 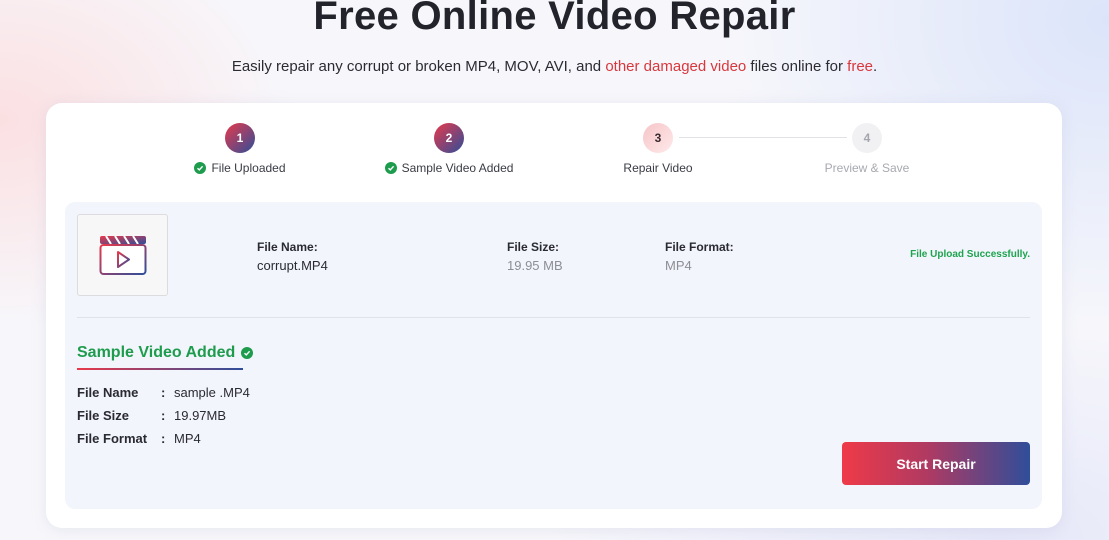 What do you see at coordinates (200, 415) in the screenshot?
I see `sample-row-value: 19.97MB` at bounding box center [200, 415].